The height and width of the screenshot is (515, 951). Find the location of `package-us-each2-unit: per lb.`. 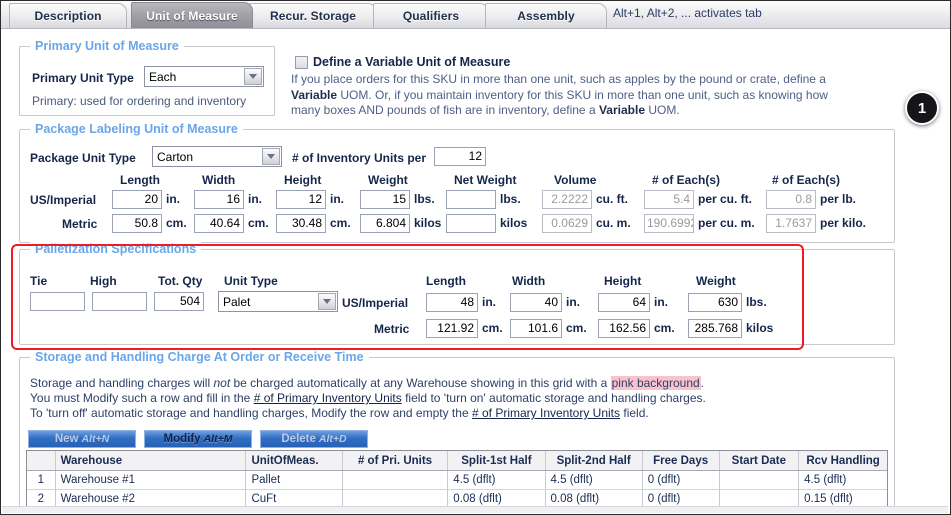

package-us-each2-unit: per lb. is located at coordinates (838, 199).